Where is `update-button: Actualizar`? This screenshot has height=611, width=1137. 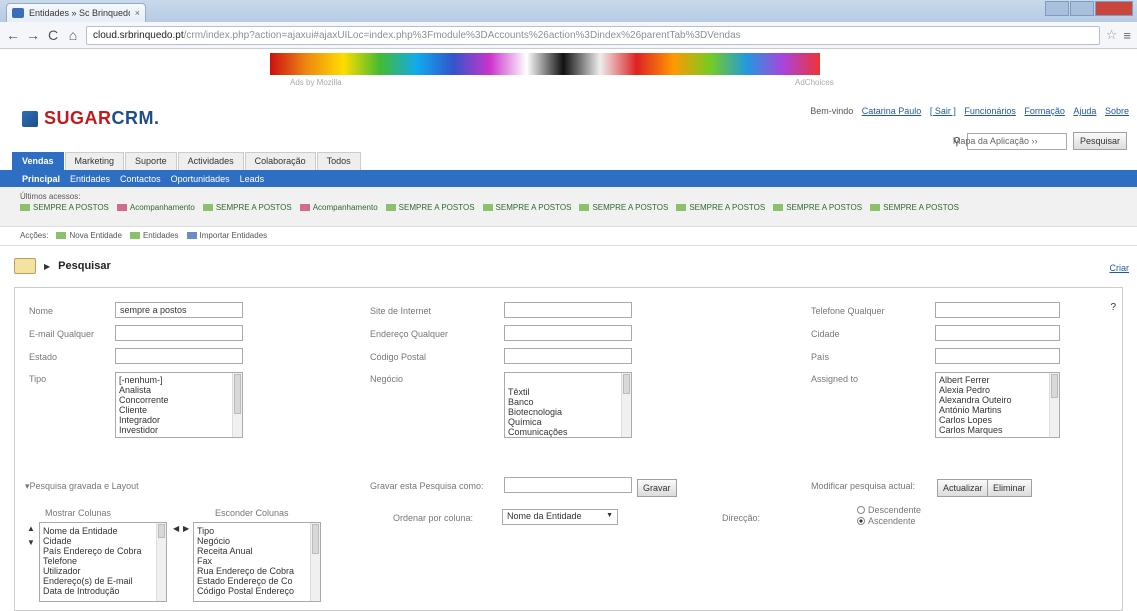
update-button: Actualizar is located at coordinates (963, 488).